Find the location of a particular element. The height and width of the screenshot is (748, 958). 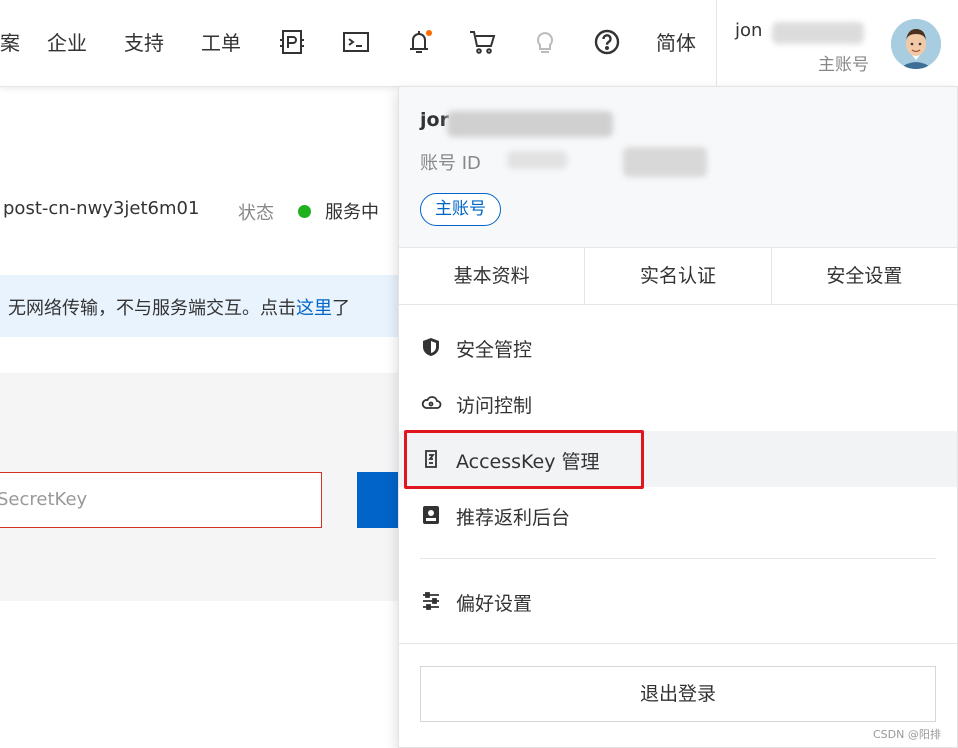

menu-item-rebate: 推荐返利后台 is located at coordinates (678, 515).